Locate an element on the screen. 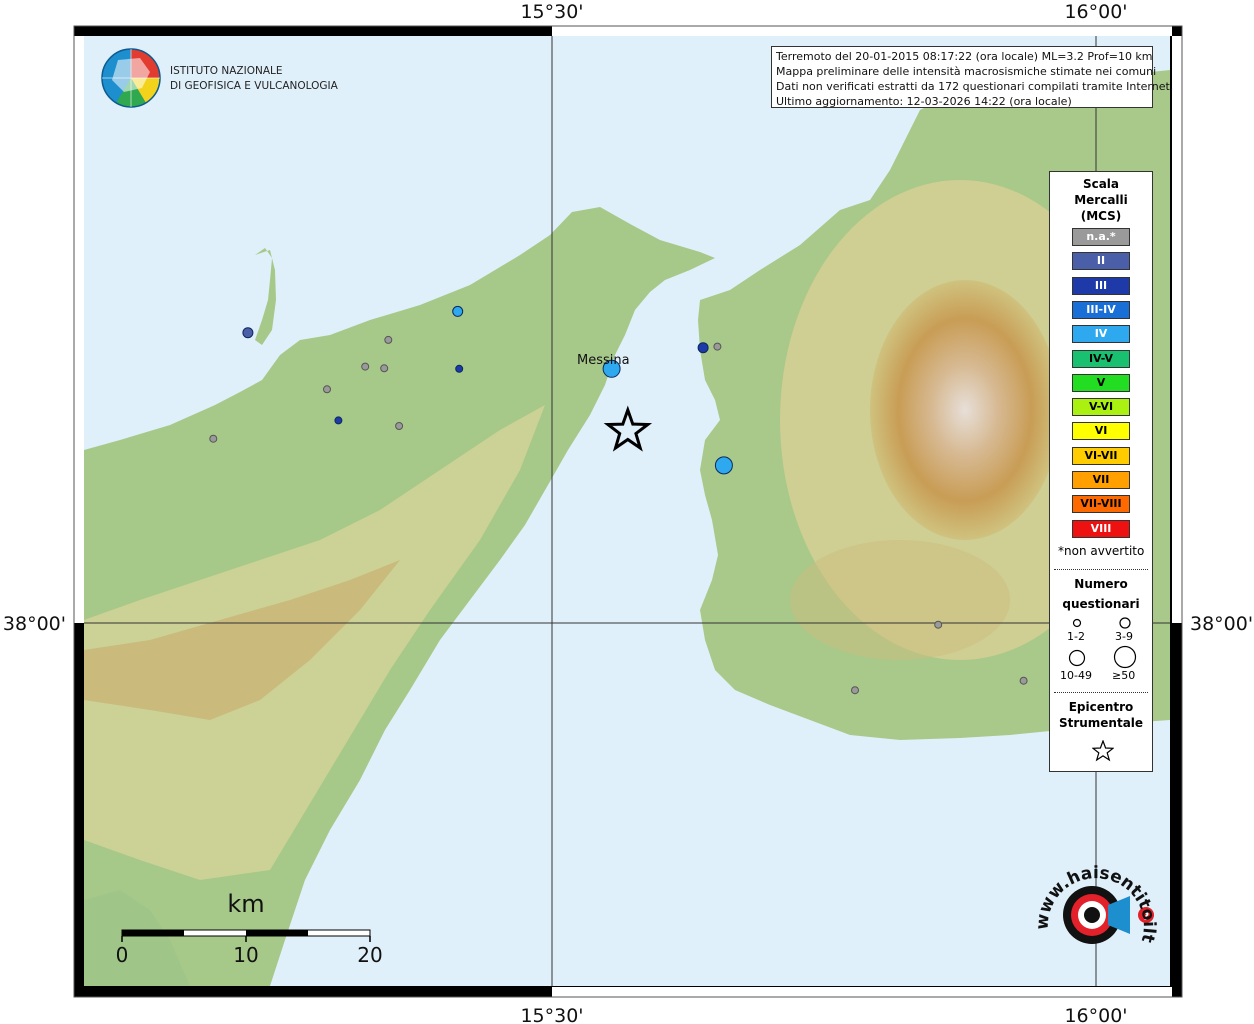 The image size is (1254, 1024). lon-label-top-2: 16°00' is located at coordinates (1095, 12).